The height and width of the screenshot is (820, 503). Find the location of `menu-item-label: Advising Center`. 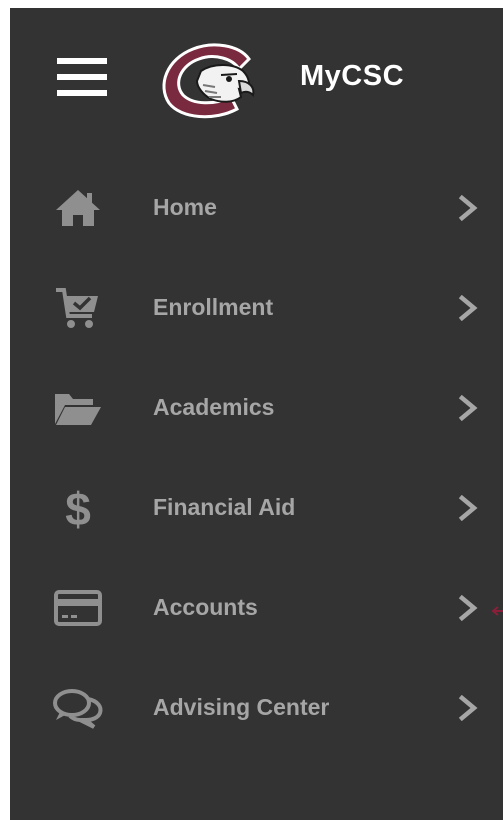

menu-item-label: Advising Center is located at coordinates (241, 707).